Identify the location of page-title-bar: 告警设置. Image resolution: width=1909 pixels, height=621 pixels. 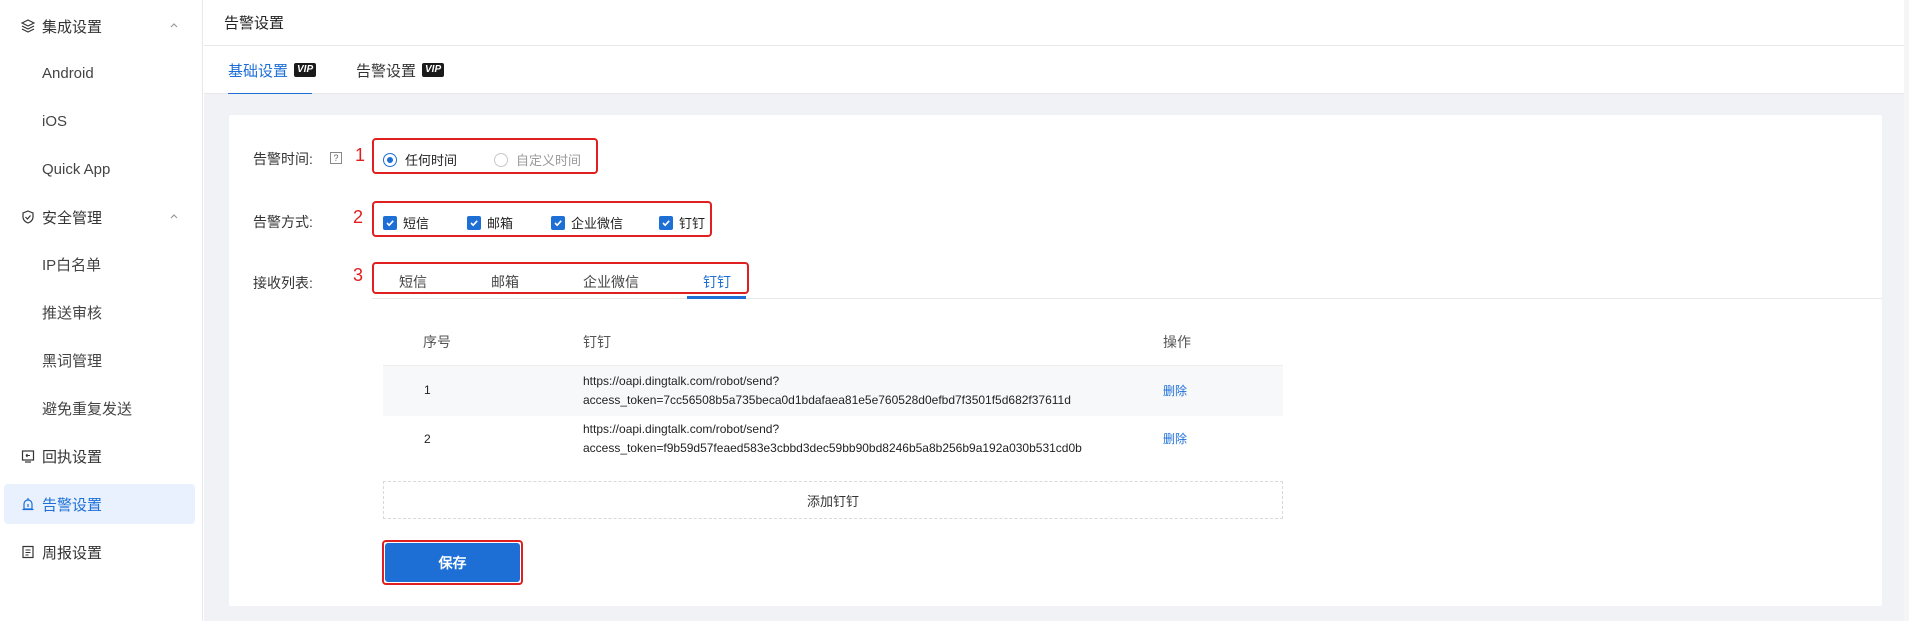
(1056, 23).